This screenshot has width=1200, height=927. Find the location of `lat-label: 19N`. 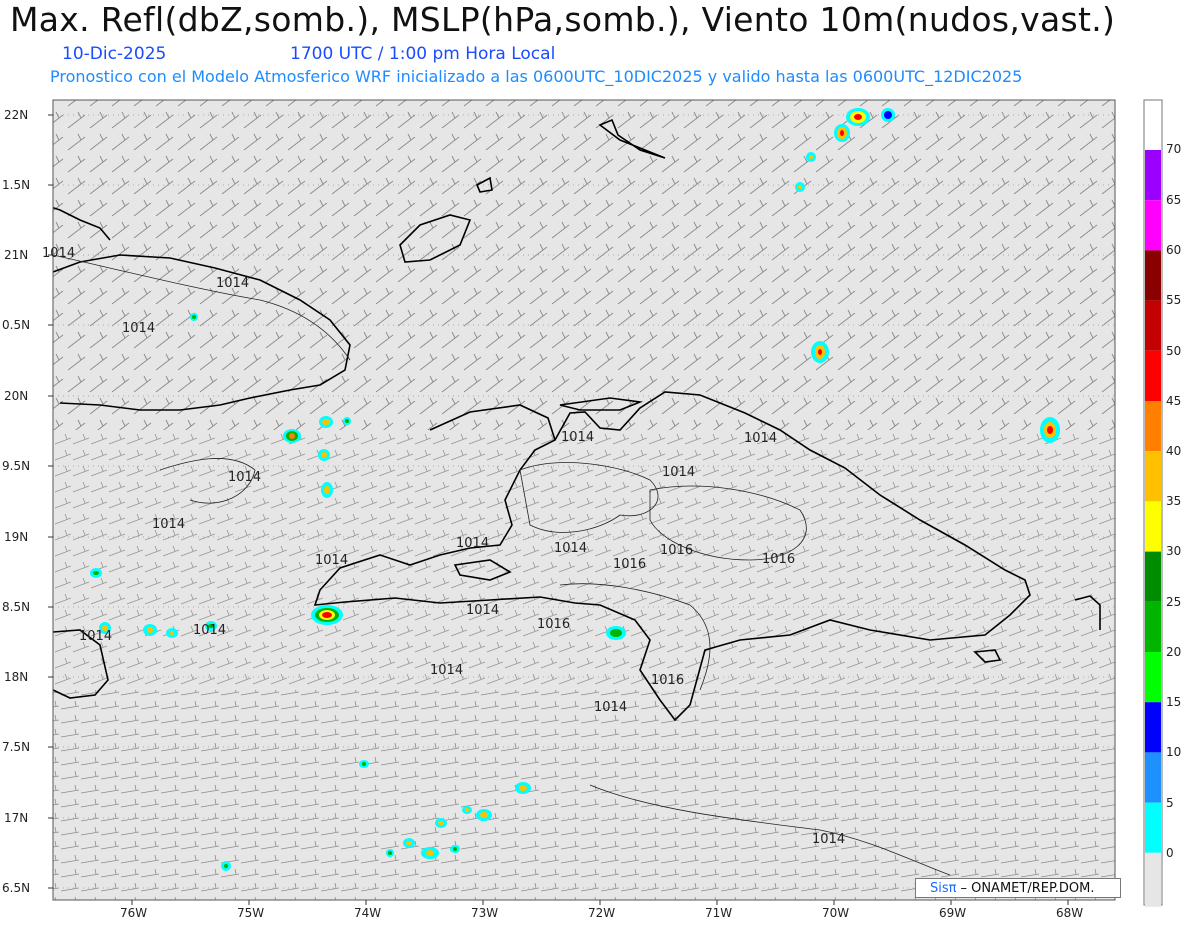

lat-label: 19N is located at coordinates (16, 537).